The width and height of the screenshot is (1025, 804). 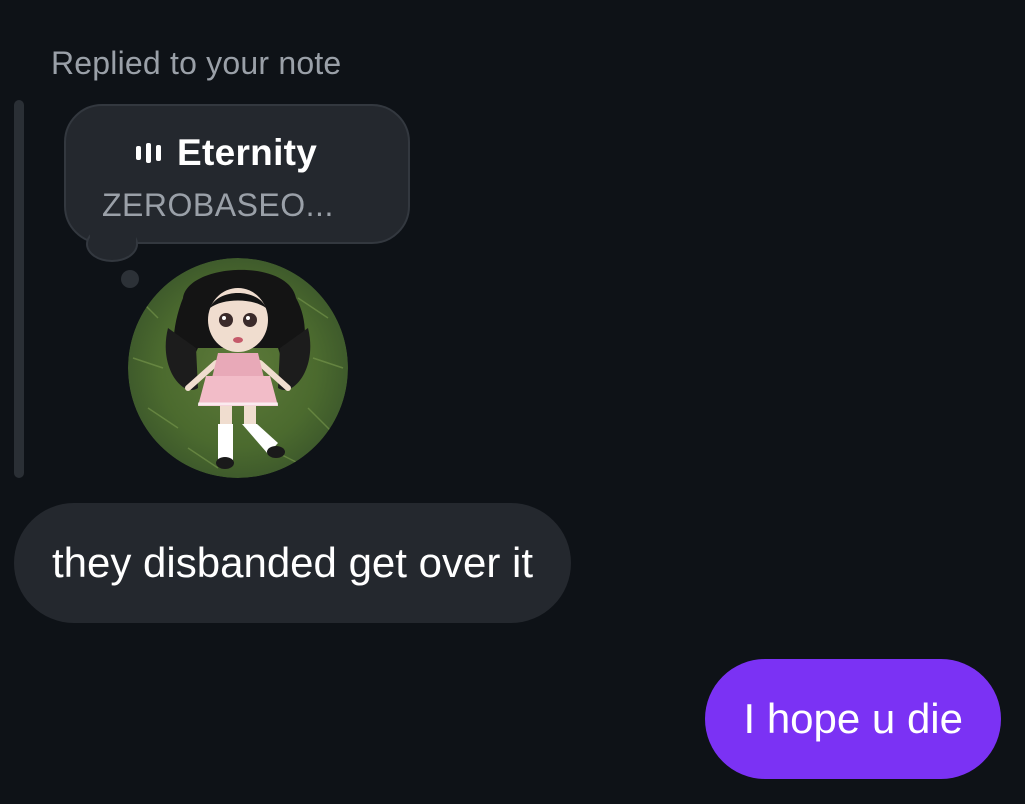 I want to click on music-bars-icon, so click(x=148, y=153).